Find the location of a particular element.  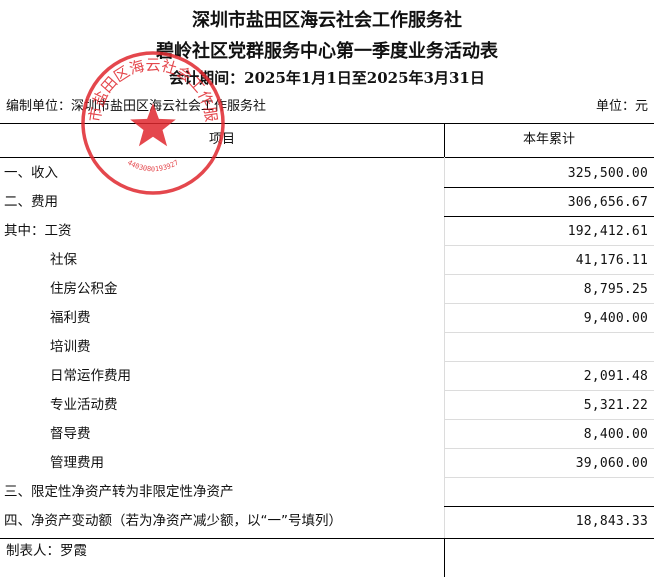

row-label: 四、净资产变动额（若为净资产减少额，以“一”号填列） is located at coordinates (173, 521).